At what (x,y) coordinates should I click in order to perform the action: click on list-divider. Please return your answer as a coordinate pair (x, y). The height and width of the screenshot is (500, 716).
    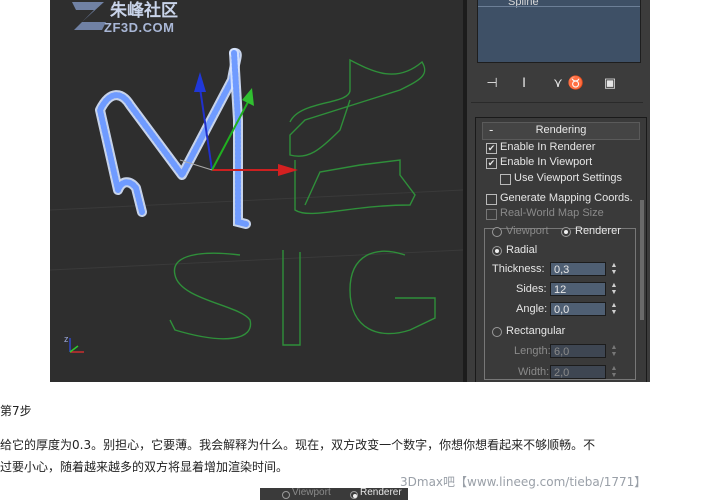
    Looking at the image, I should click on (559, 6).